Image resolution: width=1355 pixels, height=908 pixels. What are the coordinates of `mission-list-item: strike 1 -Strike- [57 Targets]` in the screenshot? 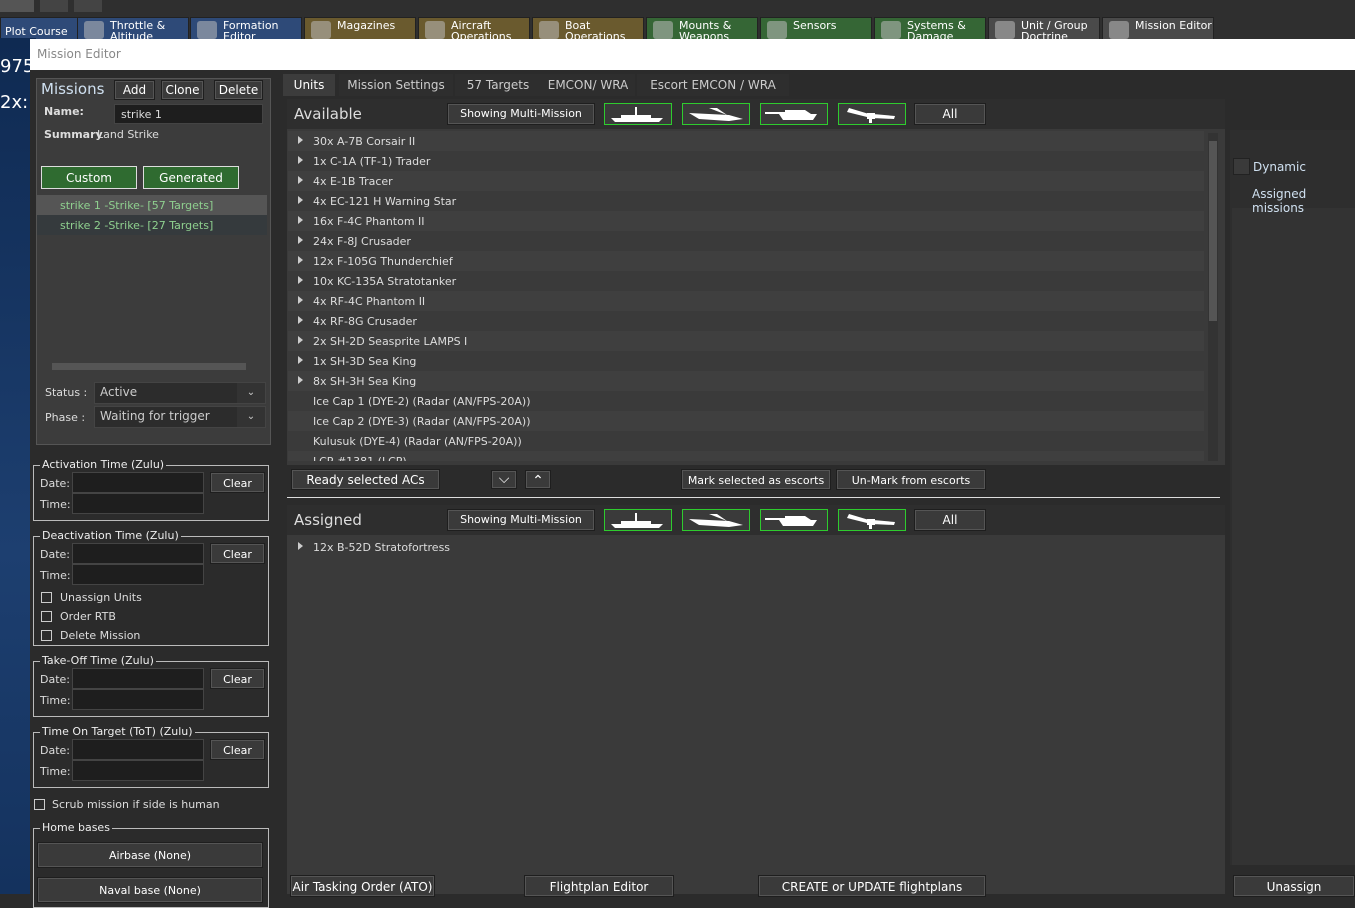 It's located at (152, 205).